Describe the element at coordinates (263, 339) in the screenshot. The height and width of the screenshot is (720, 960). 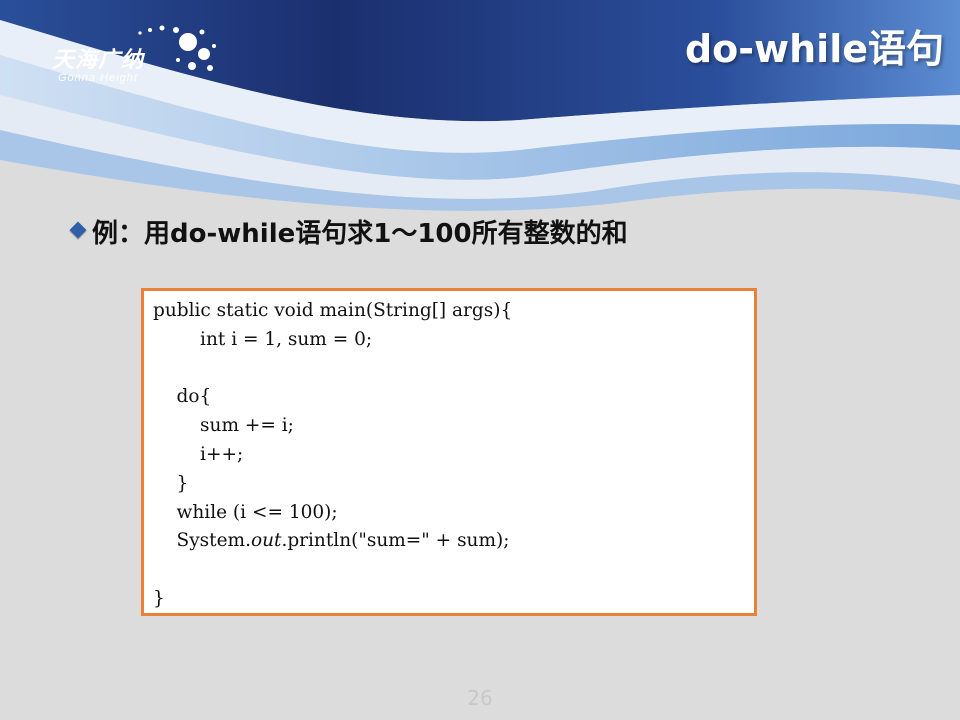
I see `code-line: int i = 1, sum = 0;` at that location.